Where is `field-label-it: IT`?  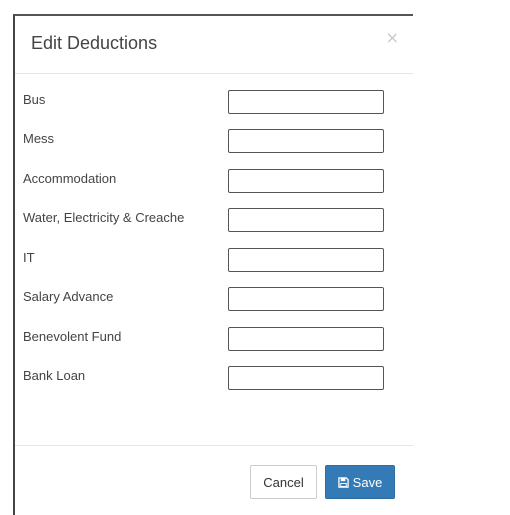
field-label-it: IT is located at coordinates (29, 257).